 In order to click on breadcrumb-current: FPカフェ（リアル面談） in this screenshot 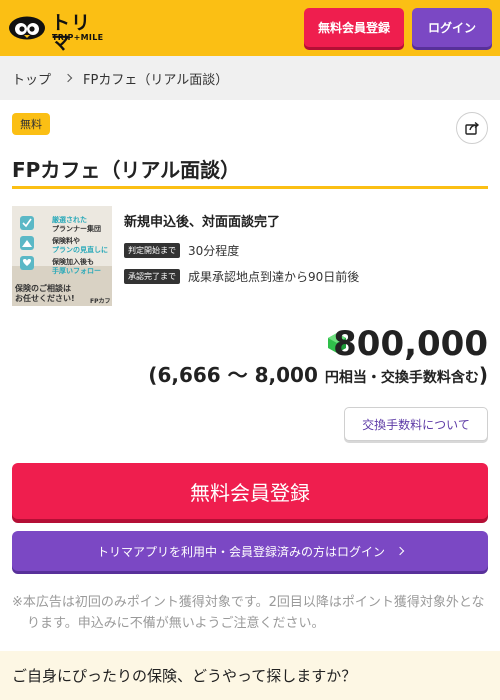, I will do `click(156, 80)`.